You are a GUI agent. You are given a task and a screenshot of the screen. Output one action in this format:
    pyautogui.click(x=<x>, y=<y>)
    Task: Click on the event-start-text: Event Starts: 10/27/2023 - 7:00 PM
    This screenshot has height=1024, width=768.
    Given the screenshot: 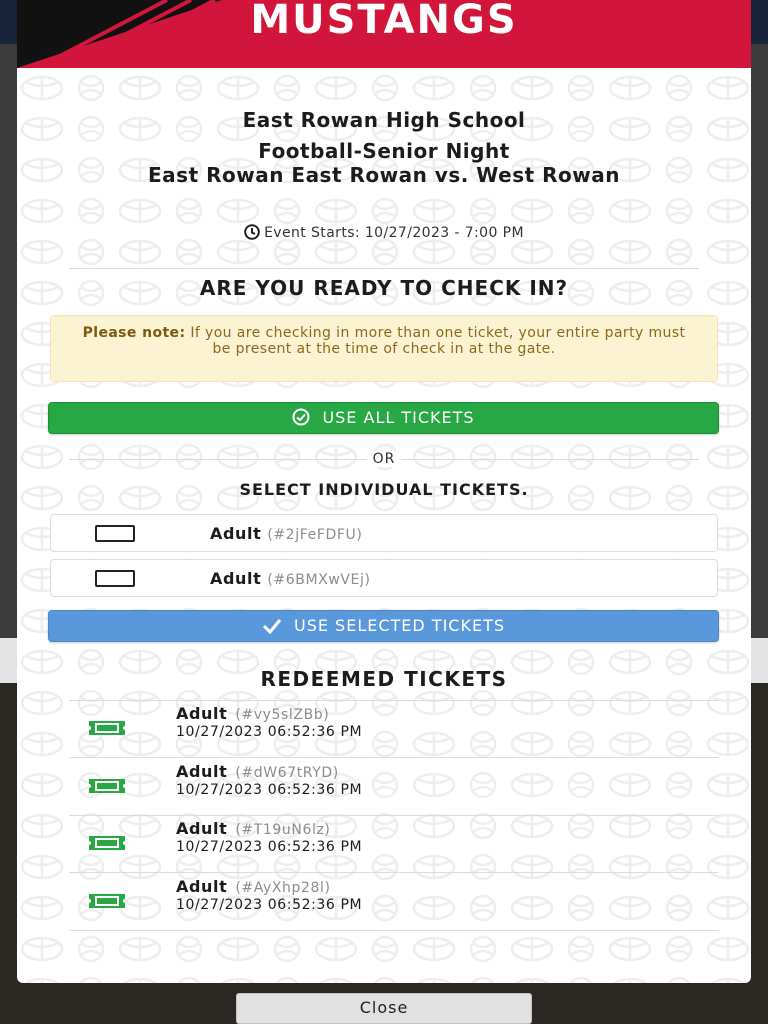 What is the action you would take?
    pyautogui.click(x=394, y=233)
    